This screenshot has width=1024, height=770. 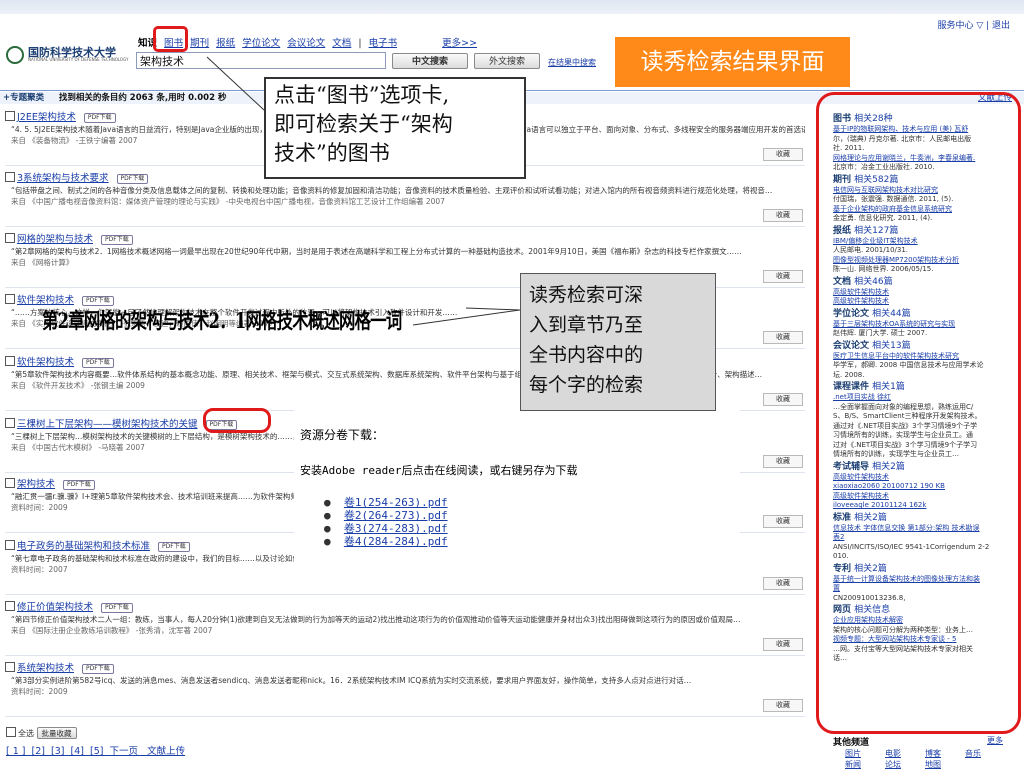 I want to click on other-channels: 其他频道 更多 图片 电影 博客 音乐新闻 论坛 地图, so click(x=923, y=752).